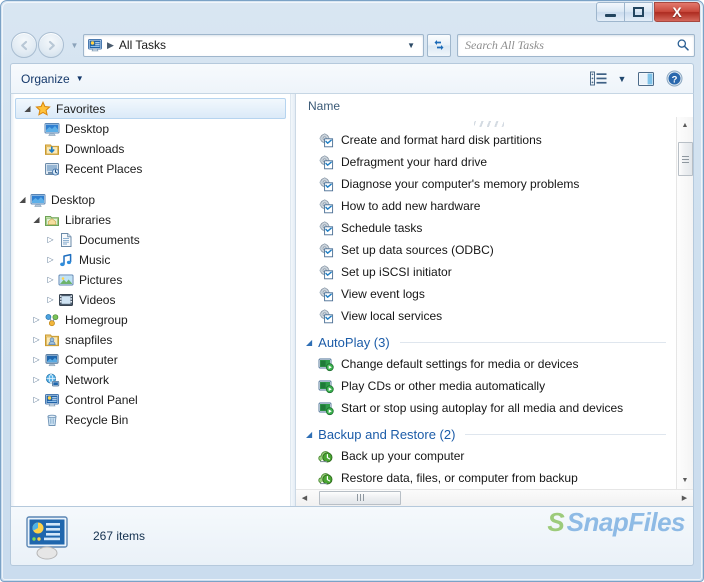 The height and width of the screenshot is (582, 704). What do you see at coordinates (150, 220) in the screenshot?
I see `sidebar-item-libraries: ◢ Libraries` at bounding box center [150, 220].